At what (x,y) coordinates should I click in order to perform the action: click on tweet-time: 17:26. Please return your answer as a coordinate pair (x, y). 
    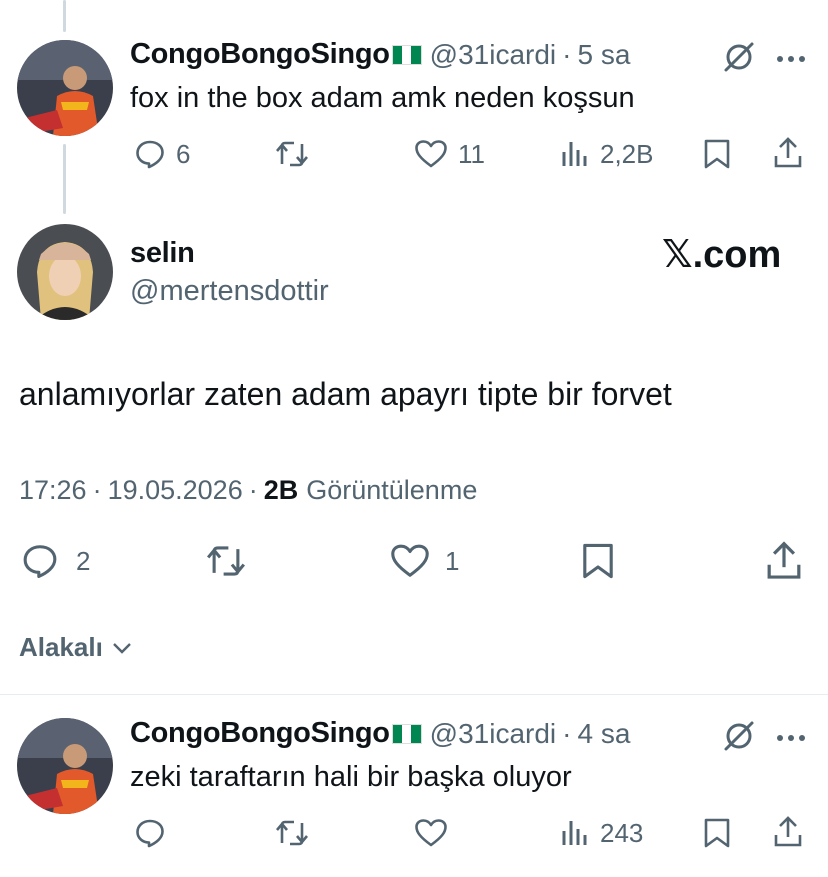
    Looking at the image, I should click on (53, 490).